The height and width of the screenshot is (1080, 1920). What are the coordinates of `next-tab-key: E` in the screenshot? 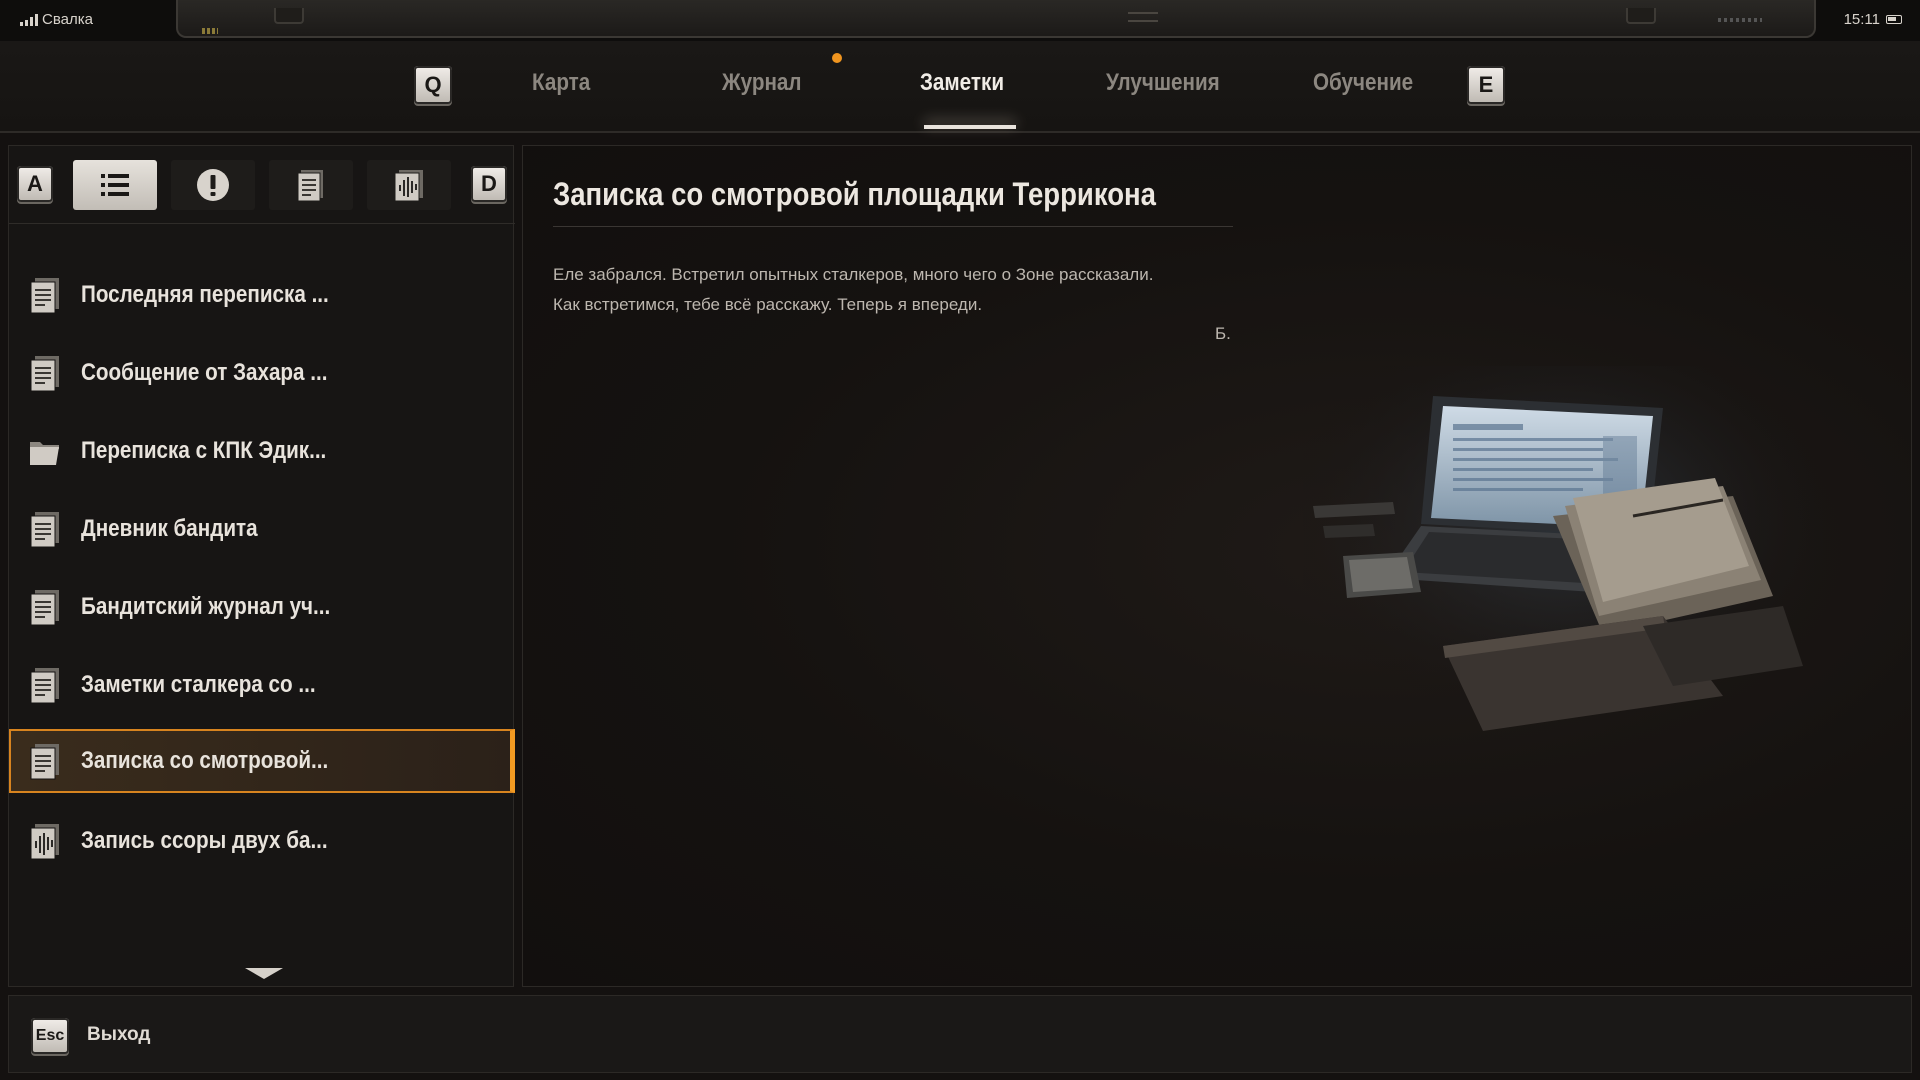 It's located at (1486, 85).